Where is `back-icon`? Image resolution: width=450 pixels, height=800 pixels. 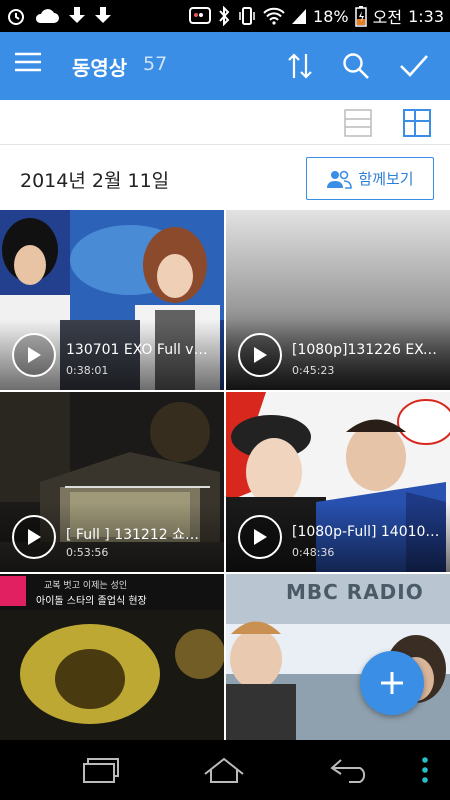 back-icon is located at coordinates (348, 771).